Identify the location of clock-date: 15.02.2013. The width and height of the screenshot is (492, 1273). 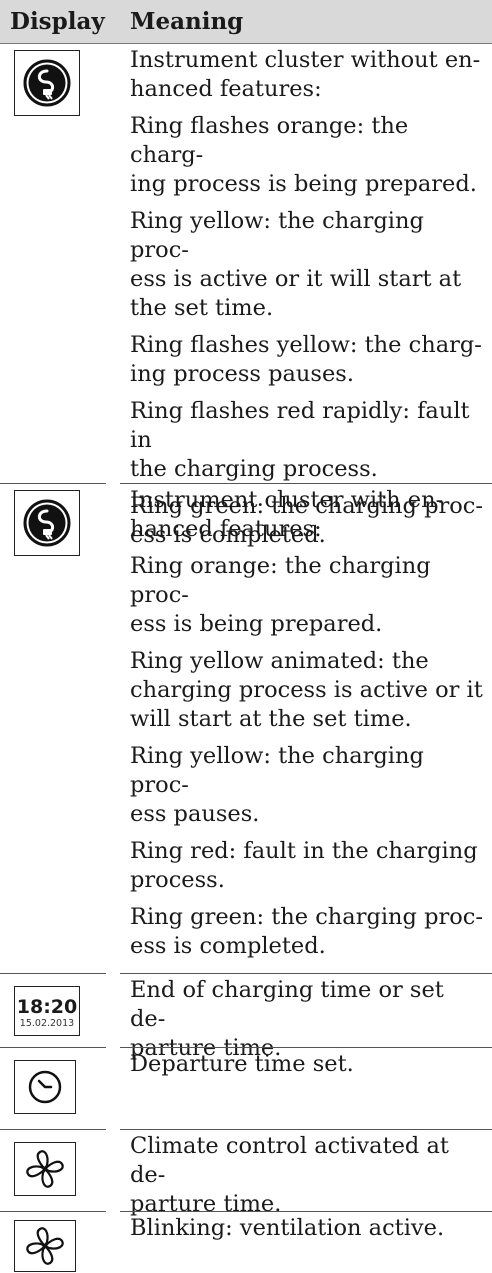
(47, 1023).